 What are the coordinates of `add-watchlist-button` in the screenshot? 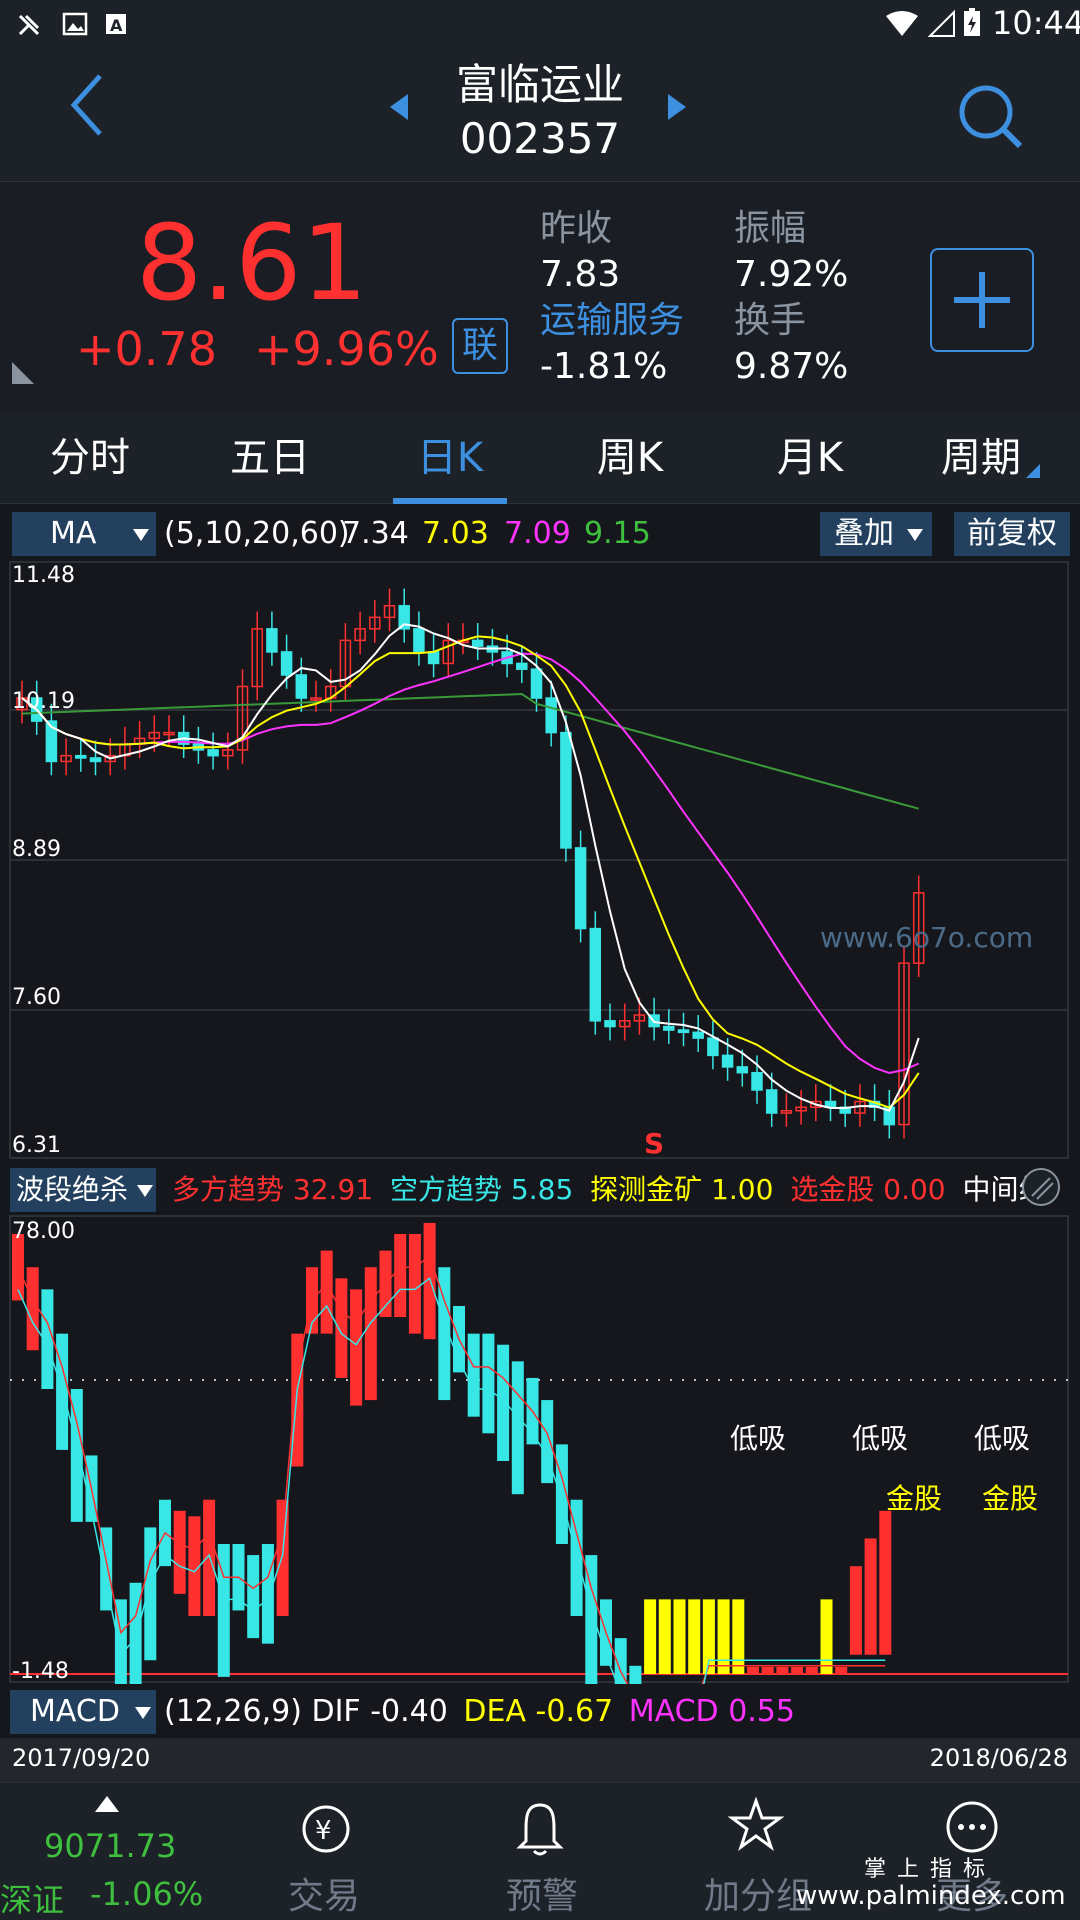 It's located at (982, 300).